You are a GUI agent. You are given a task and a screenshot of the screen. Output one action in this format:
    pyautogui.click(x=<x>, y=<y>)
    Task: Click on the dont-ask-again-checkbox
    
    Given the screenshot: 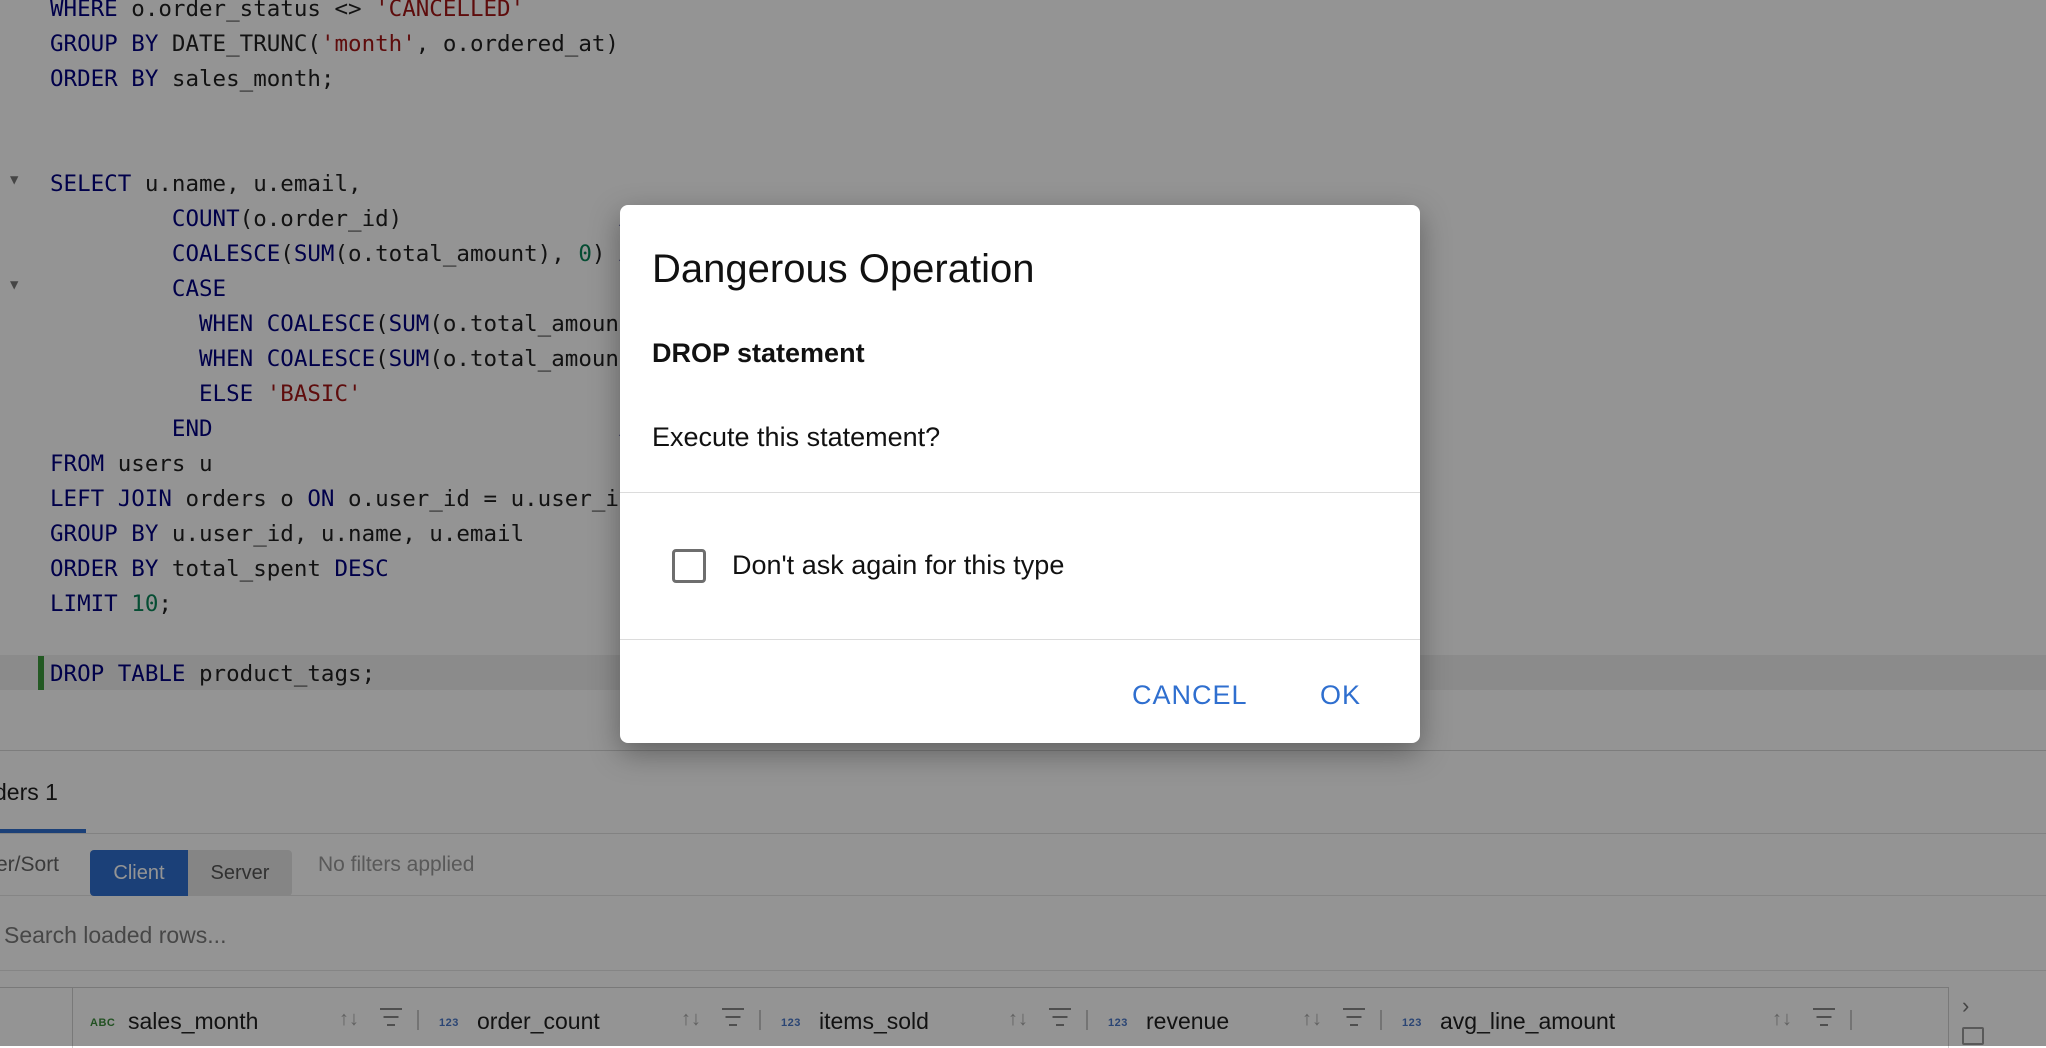 What is the action you would take?
    pyautogui.click(x=689, y=566)
    